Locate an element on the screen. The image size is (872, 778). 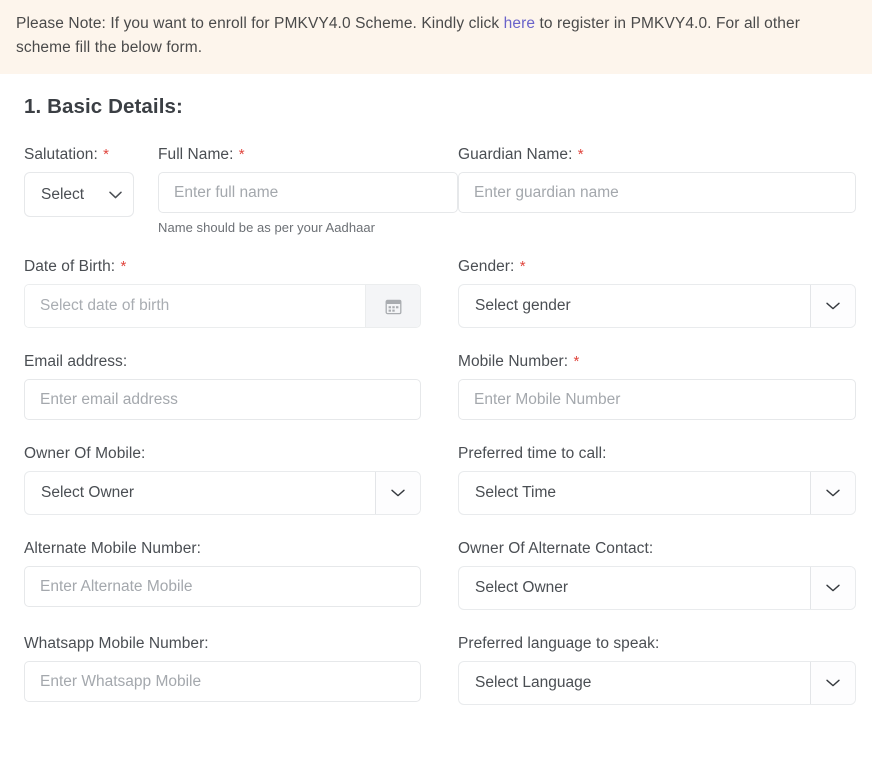
owner-of-alternate-contact-select: Select Owner is located at coordinates (657, 588).